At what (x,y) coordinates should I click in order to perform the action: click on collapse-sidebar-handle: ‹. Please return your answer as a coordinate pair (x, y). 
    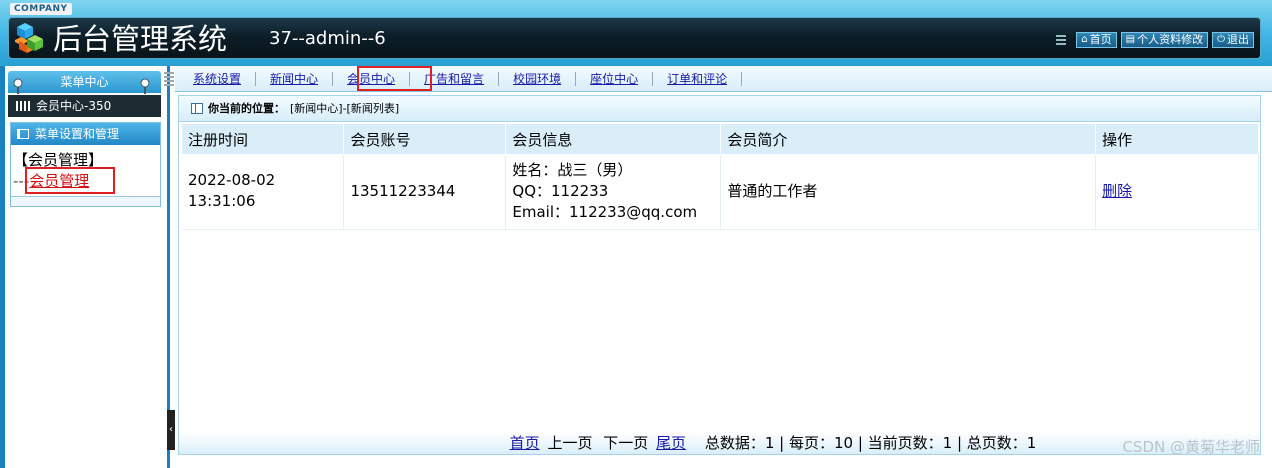
    Looking at the image, I should click on (171, 430).